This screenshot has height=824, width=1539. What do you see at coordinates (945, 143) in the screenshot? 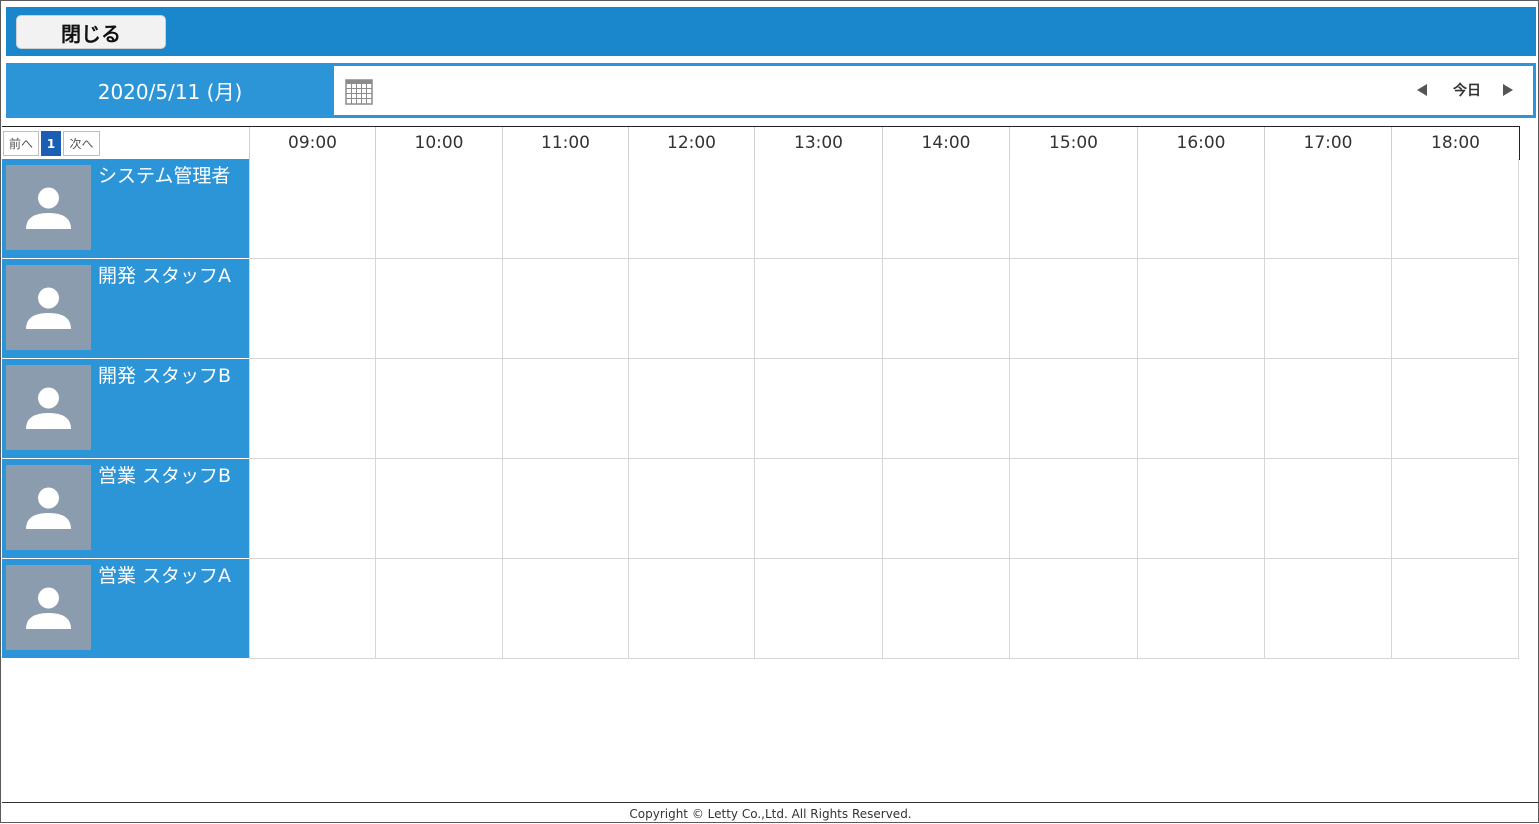
I see `hour-header: 14:00` at bounding box center [945, 143].